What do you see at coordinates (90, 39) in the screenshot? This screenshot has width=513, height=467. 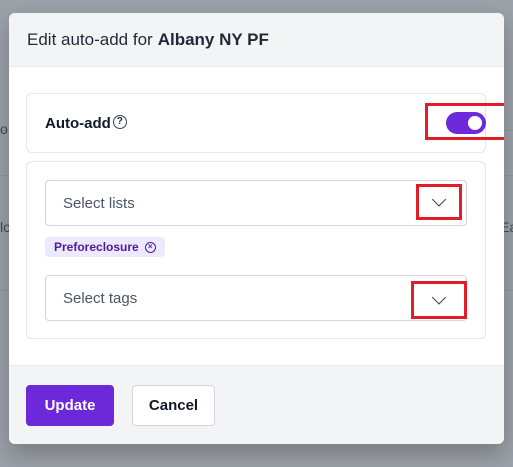 I see `dialog-title: Edit auto-add for` at bounding box center [90, 39].